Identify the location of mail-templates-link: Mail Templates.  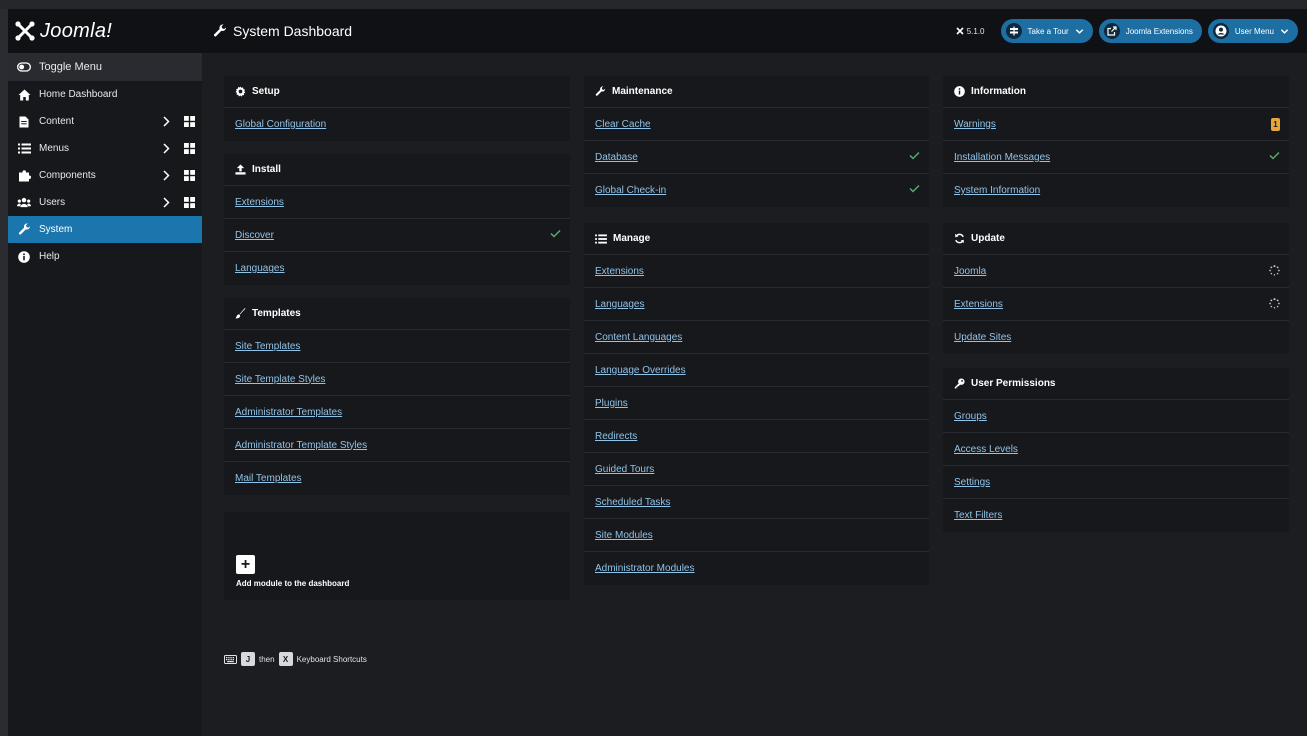
(268, 478).